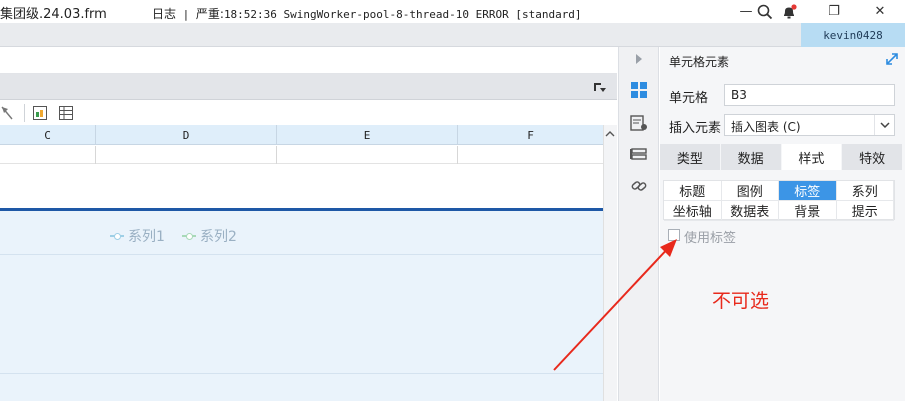  I want to click on column-c-header: C, so click(48, 135).